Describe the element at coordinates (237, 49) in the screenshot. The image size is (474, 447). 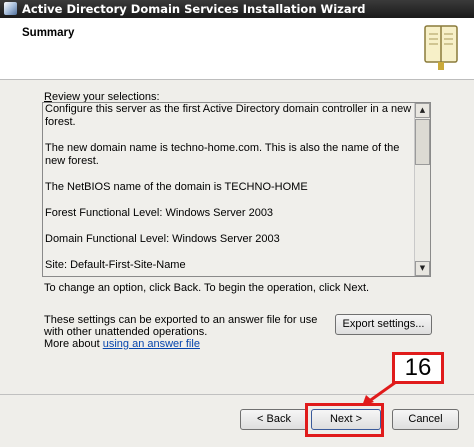
I see `wizard-header: Summary` at that location.